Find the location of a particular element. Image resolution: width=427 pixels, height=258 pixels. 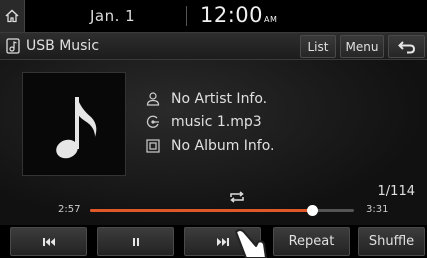

menu-button: Menu is located at coordinates (362, 46).